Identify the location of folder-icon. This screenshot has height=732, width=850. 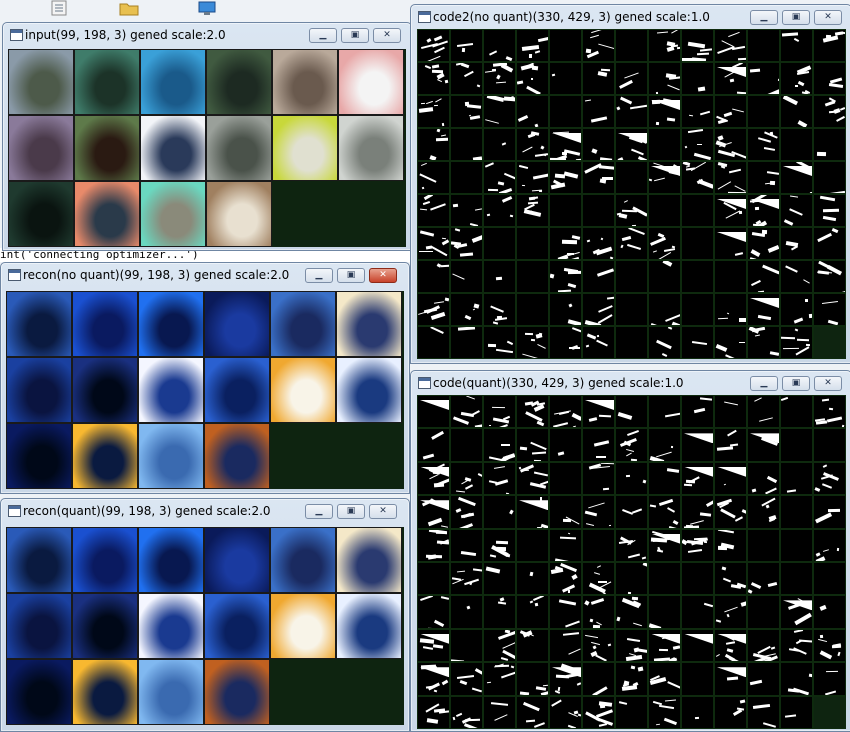
(129, 8).